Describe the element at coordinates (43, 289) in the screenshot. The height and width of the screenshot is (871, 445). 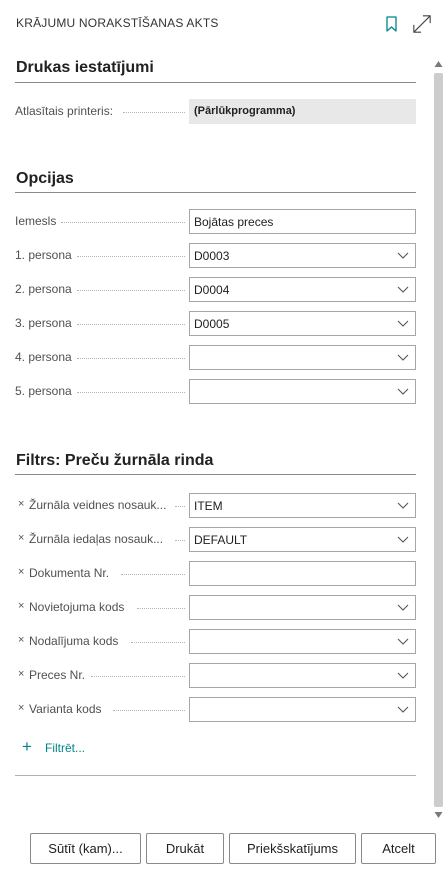
I see `person-2-label: 2. persona` at that location.